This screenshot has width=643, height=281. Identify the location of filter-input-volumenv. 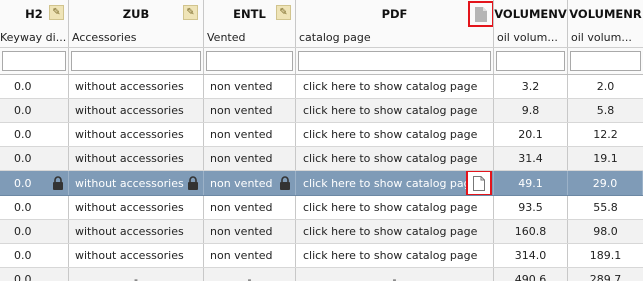
(530, 61).